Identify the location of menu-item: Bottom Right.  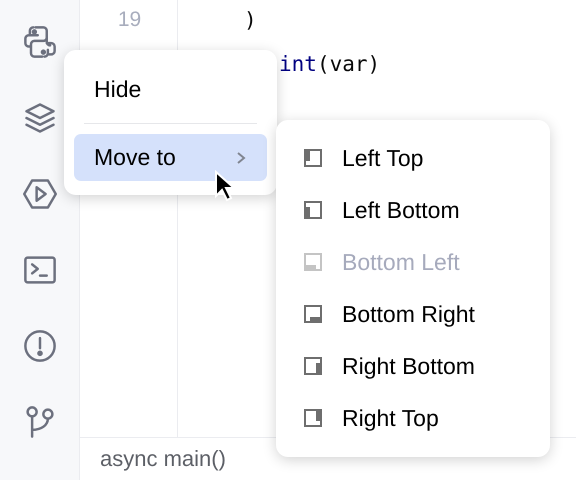
(413, 314).